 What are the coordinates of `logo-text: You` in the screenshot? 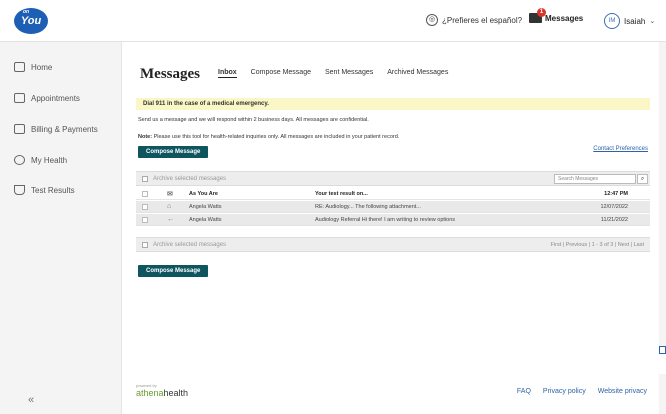 It's located at (31, 21).